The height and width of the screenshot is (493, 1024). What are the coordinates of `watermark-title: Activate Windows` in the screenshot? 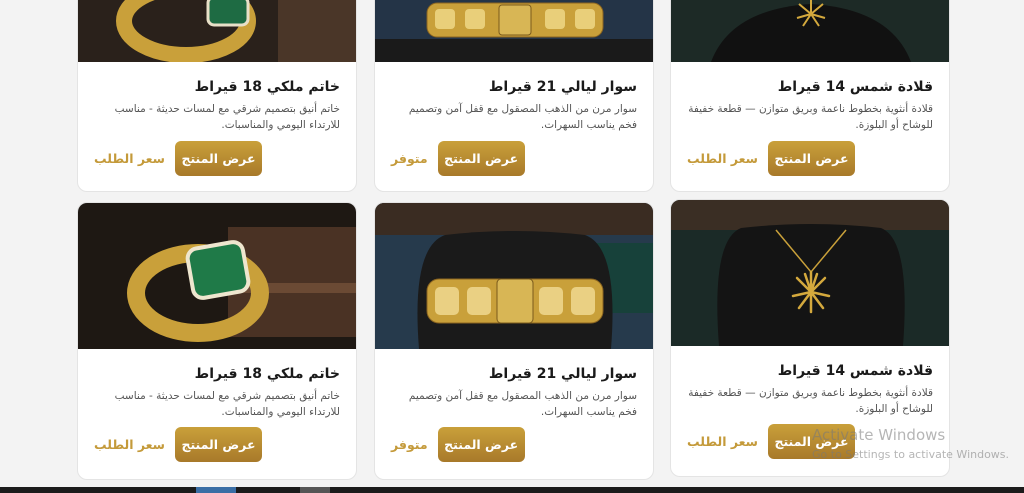 It's located at (879, 435).